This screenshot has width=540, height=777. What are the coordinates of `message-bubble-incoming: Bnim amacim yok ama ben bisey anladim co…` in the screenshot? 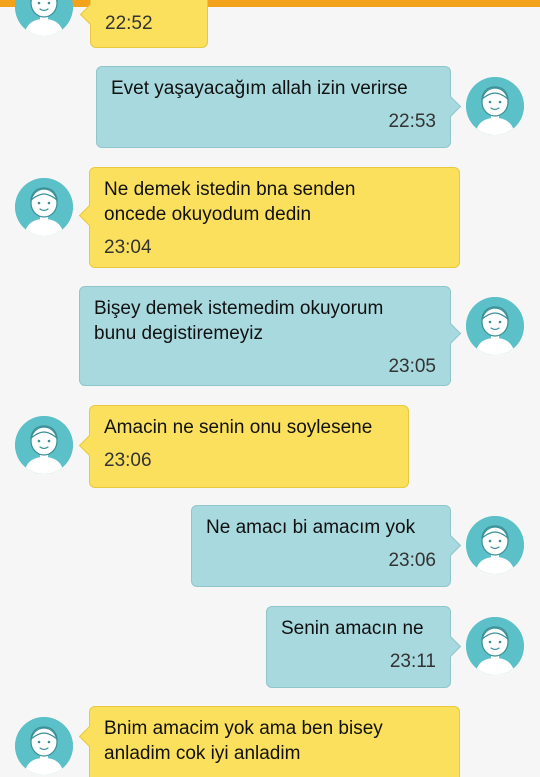 It's located at (269, 741).